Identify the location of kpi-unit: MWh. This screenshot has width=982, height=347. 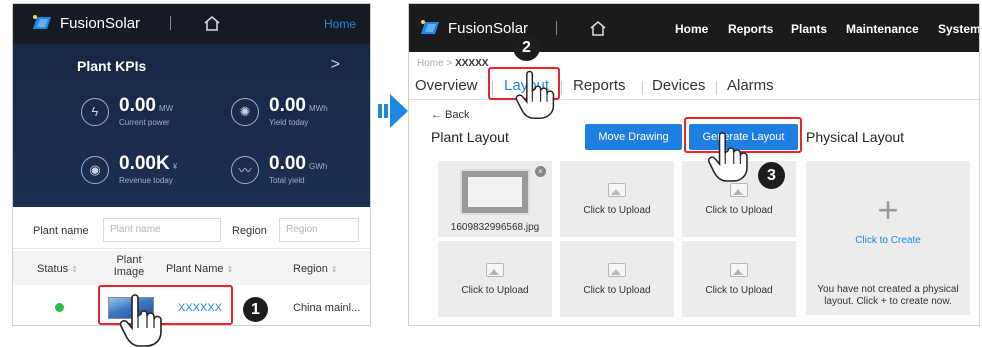
(318, 108).